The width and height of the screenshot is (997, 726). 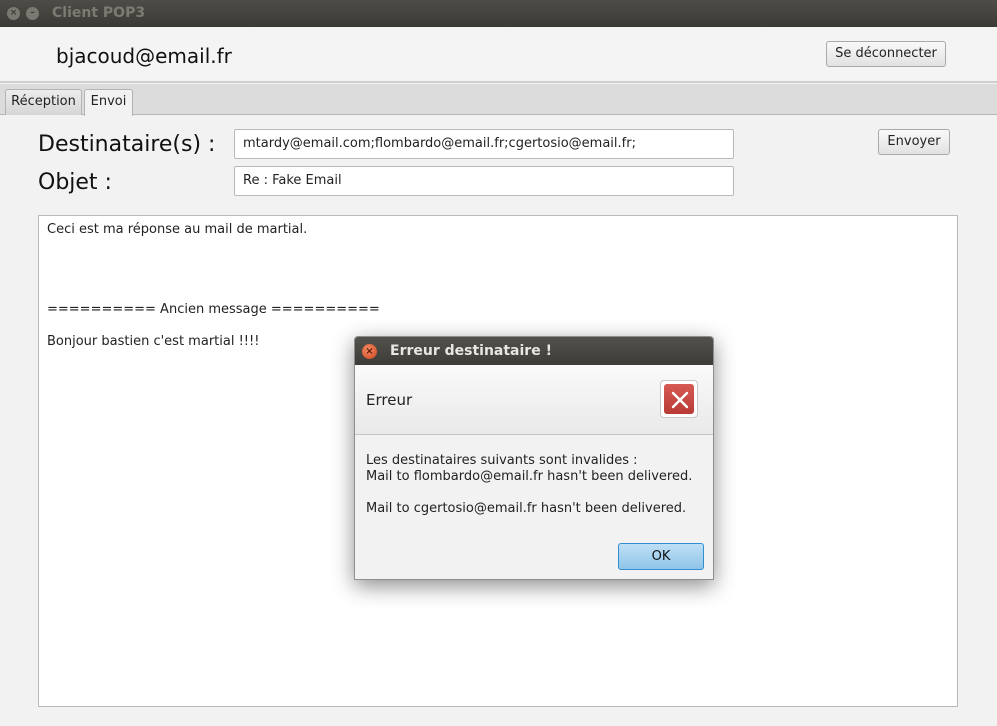 I want to click on dialog-title: Erreur destinataire !, so click(x=471, y=351).